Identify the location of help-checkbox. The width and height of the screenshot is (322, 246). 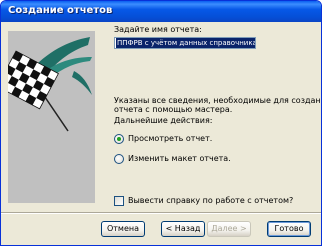
(119, 201).